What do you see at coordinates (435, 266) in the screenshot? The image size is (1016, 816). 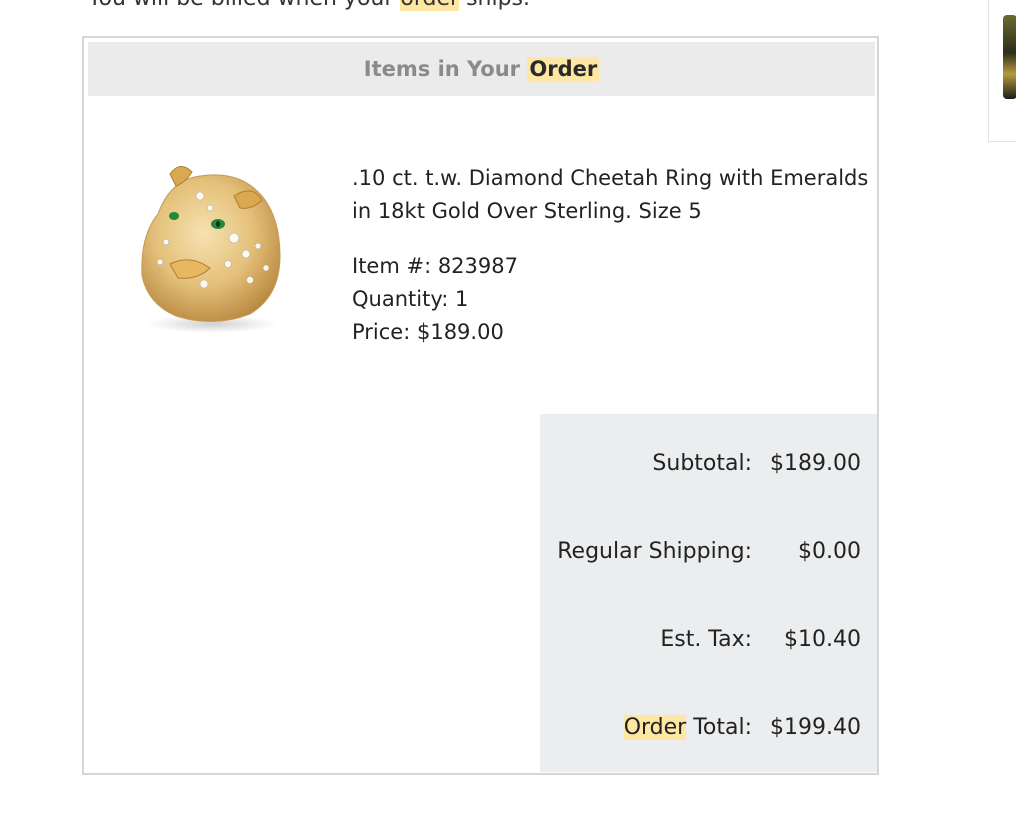 I see `item-number: Item #: 823987` at bounding box center [435, 266].